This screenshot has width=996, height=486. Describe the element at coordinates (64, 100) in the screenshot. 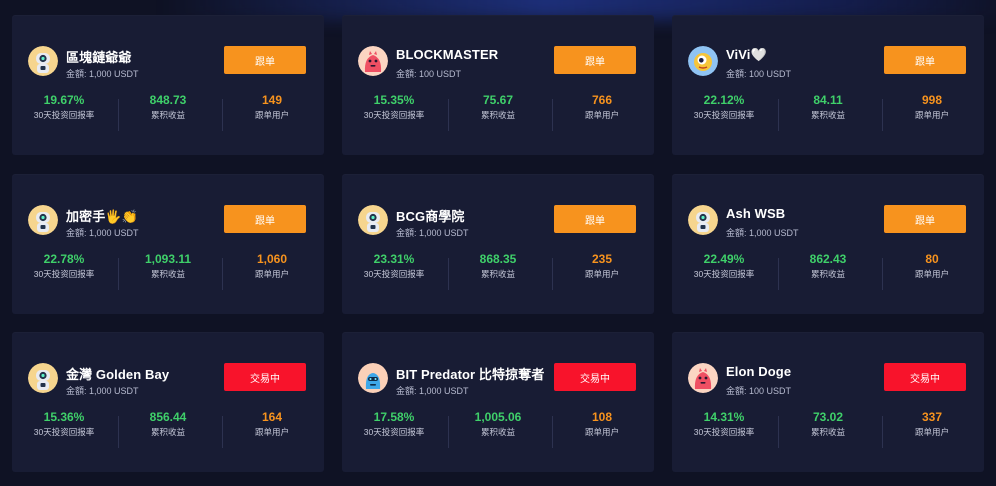

I see `roi-value: 19.67%` at that location.